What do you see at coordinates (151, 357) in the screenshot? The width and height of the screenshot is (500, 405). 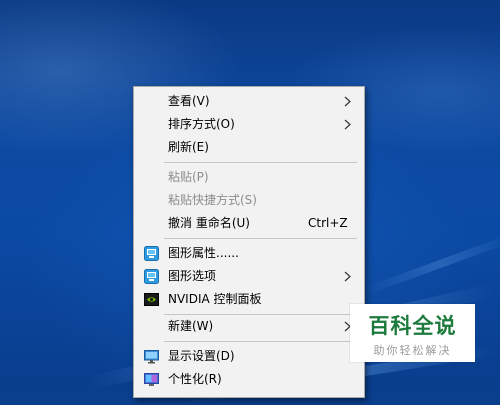 I see `display-icon` at bounding box center [151, 357].